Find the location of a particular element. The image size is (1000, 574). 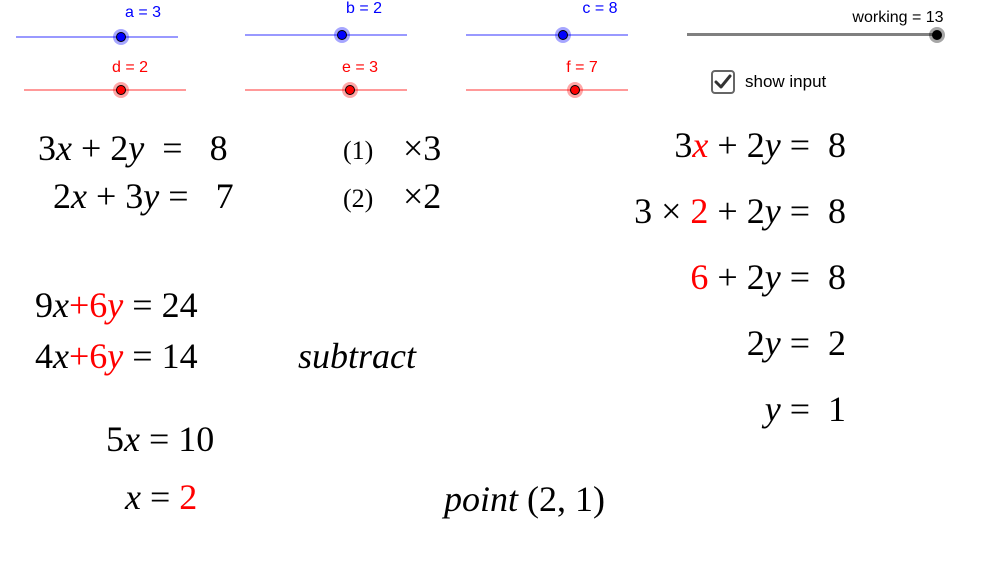

slider-c-track is located at coordinates (547, 35).